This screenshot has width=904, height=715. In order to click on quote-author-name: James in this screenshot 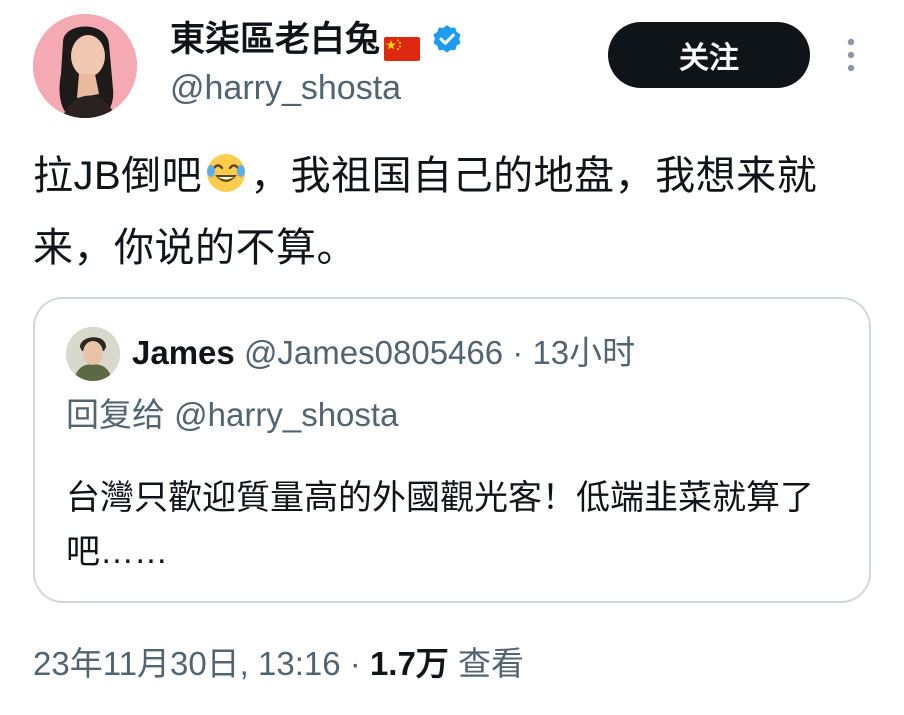, I will do `click(183, 352)`.